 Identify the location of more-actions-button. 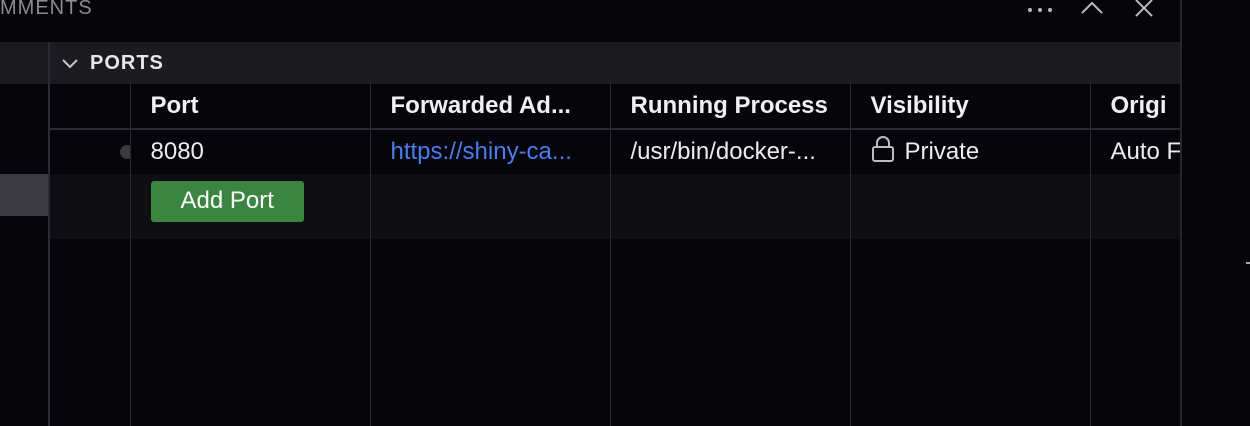
(1040, 12).